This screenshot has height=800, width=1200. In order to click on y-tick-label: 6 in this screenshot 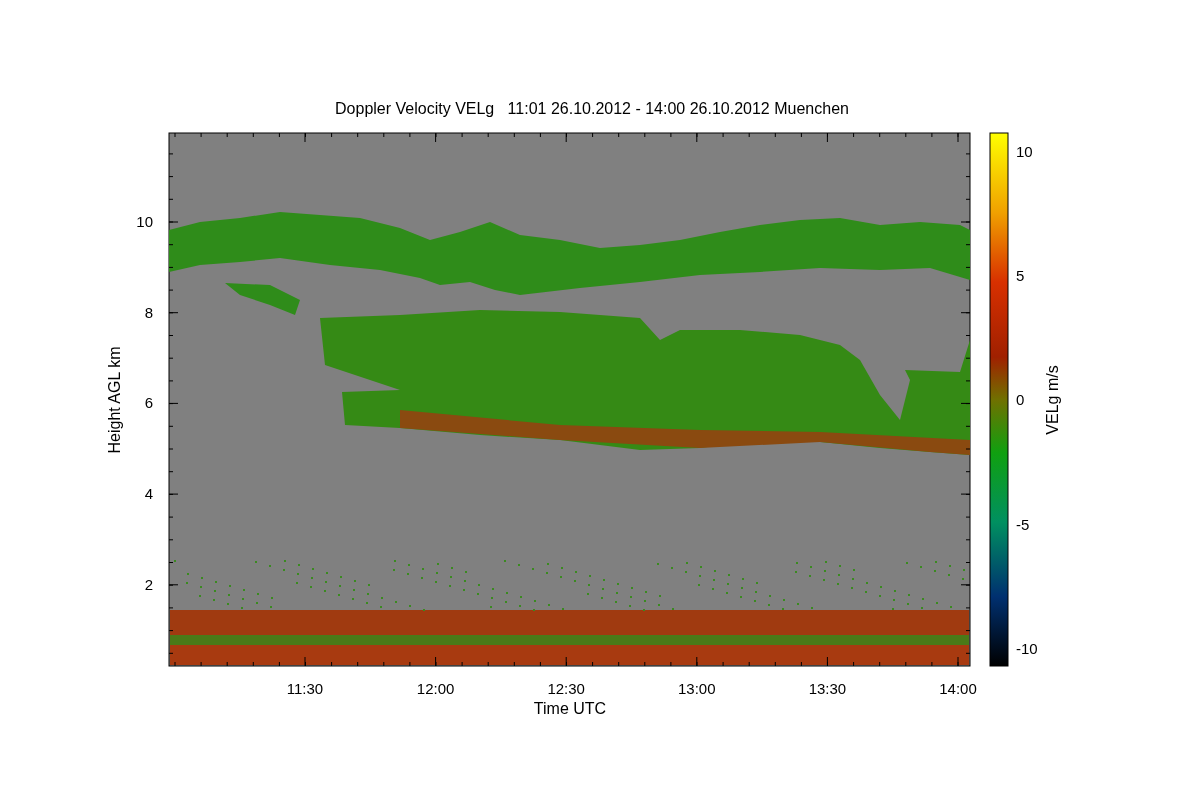, I will do `click(148, 403)`.